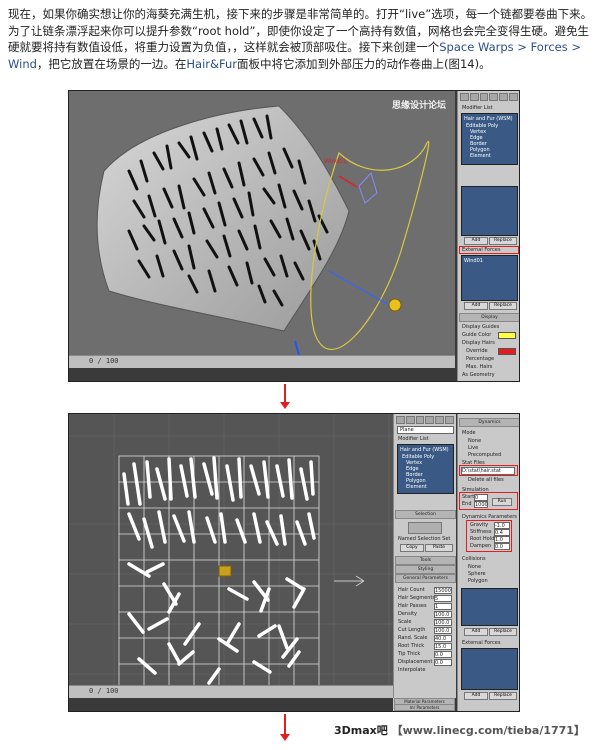 This screenshot has width=601, height=750. I want to click on display-hairs-check: Display Hairs, so click(478, 343).